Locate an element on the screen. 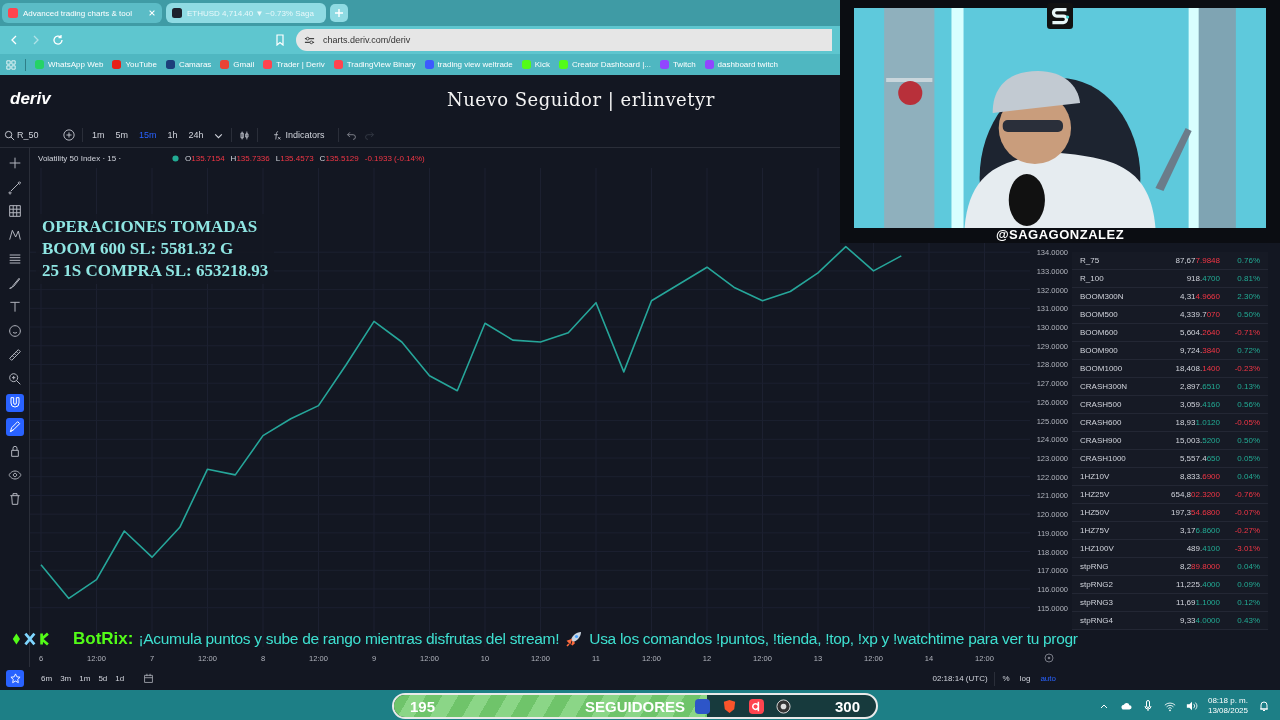 This screenshot has width=1280, height=720. change-cell-text: -3.01% is located at coordinates (1246, 548).